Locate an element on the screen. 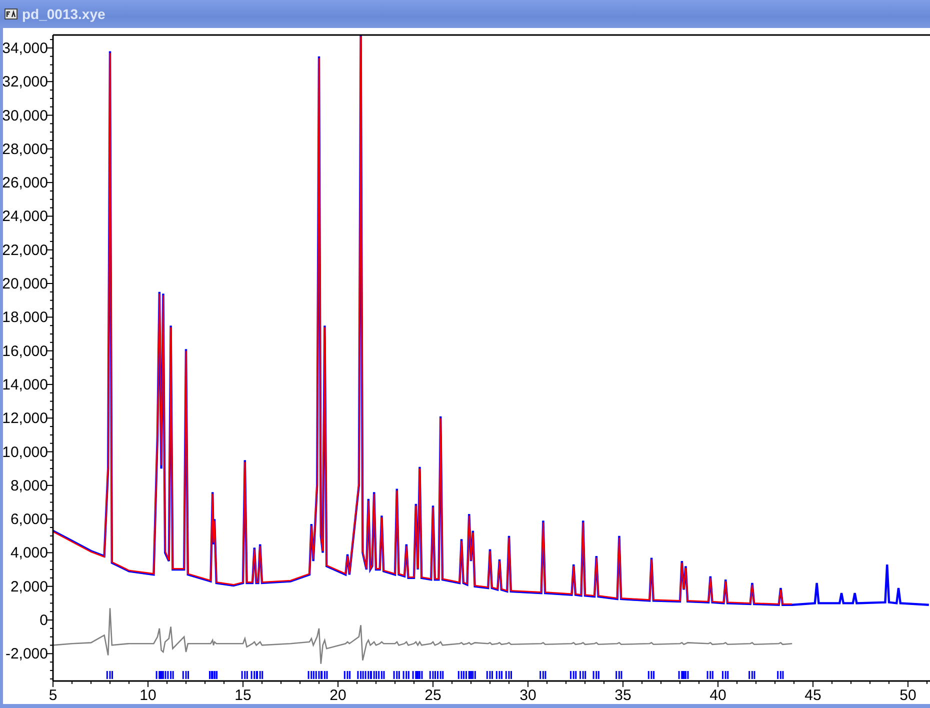 This screenshot has height=708, width=930. tick-label: 40 is located at coordinates (718, 695).